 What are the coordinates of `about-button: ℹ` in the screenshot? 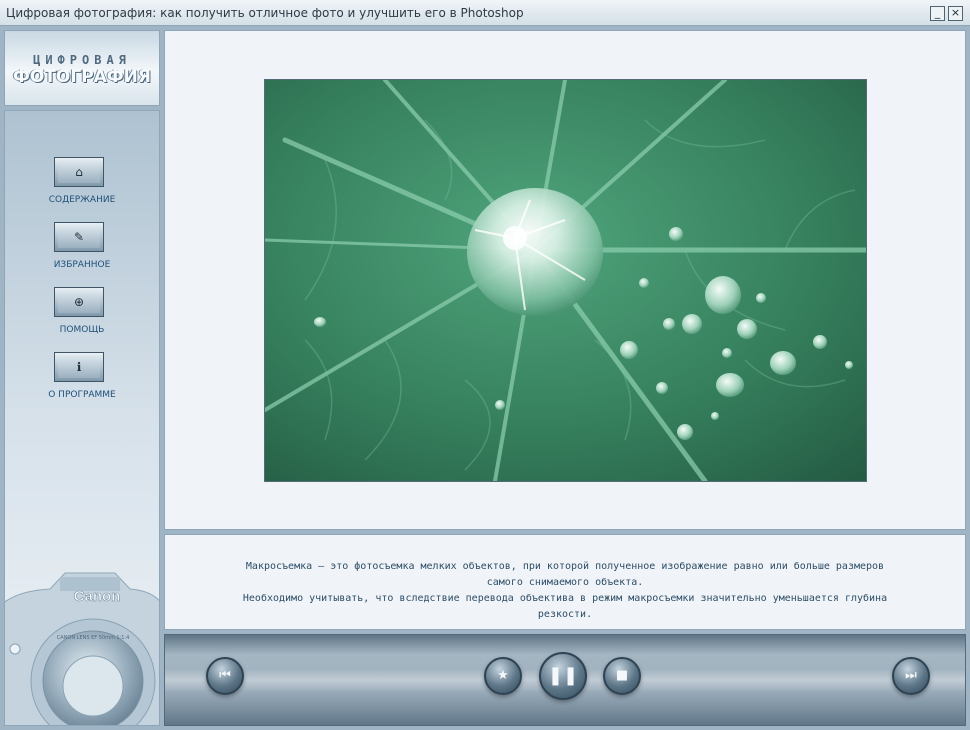 It's located at (79, 367).